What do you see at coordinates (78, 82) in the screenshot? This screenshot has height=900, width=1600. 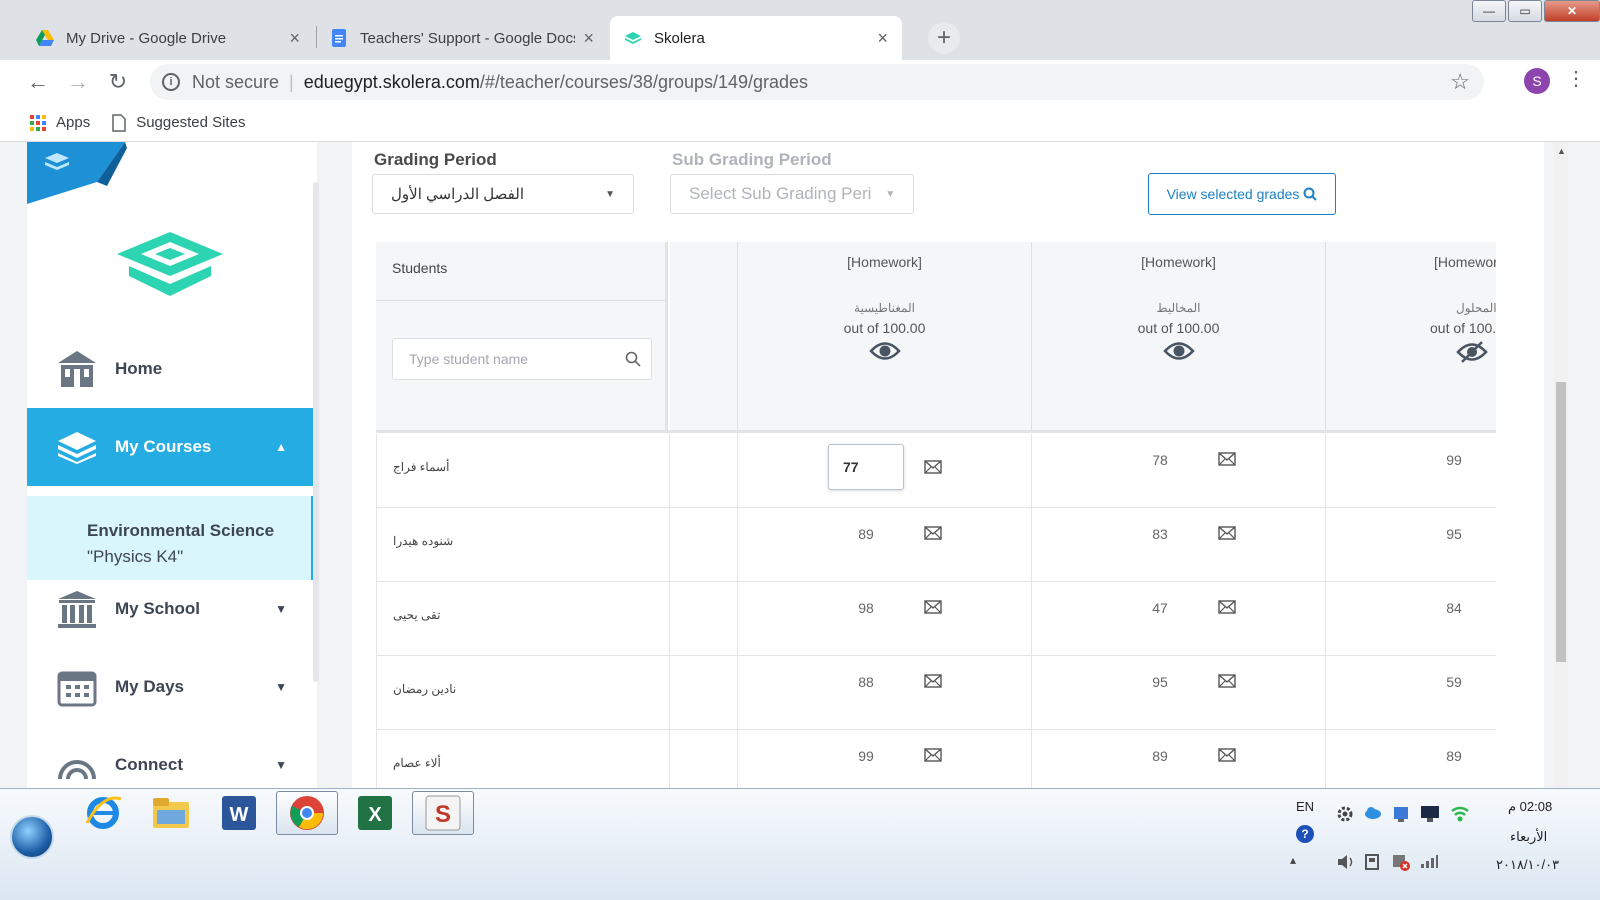 I see `forward-arrow-icon: →` at bounding box center [78, 82].